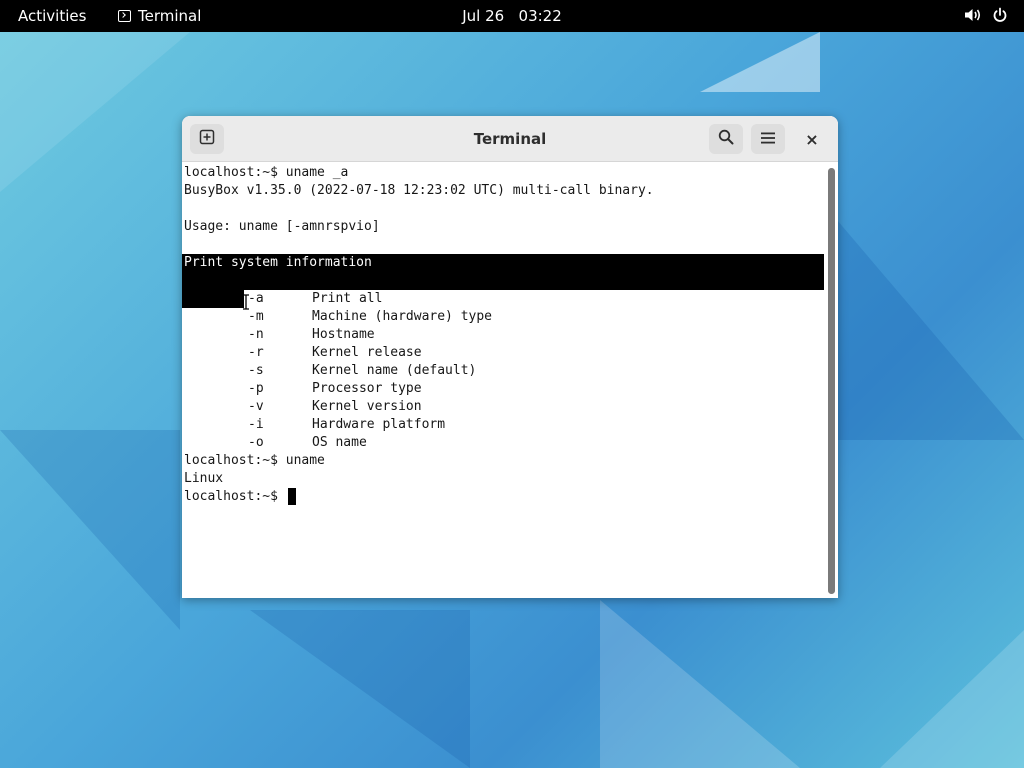 Image resolution: width=1024 pixels, height=768 pixels. I want to click on hamburger-menu-icon, so click(768, 139).